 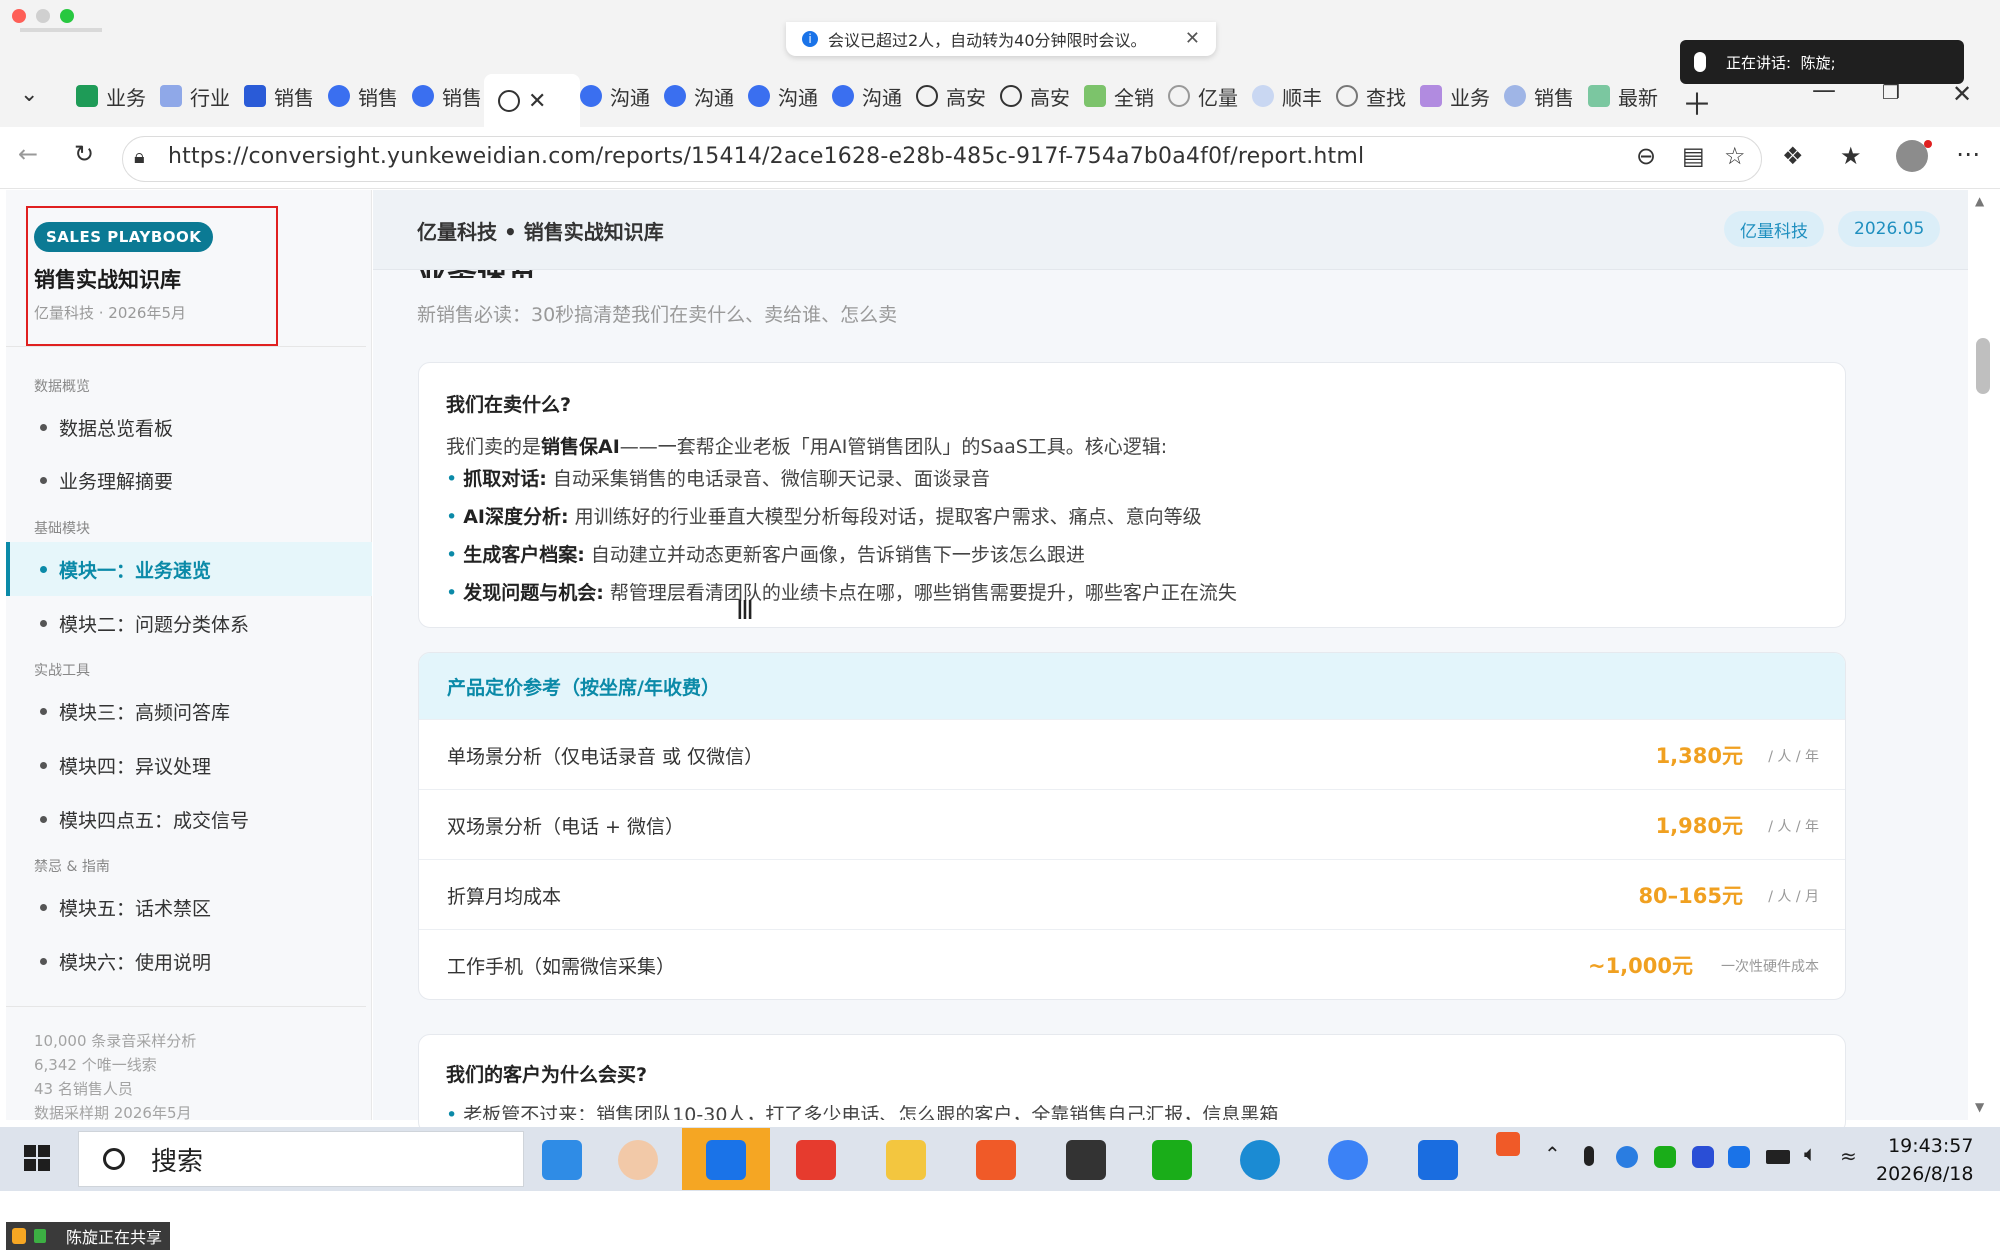 I want to click on favorites-list-icon: ★, so click(x=1851, y=156).